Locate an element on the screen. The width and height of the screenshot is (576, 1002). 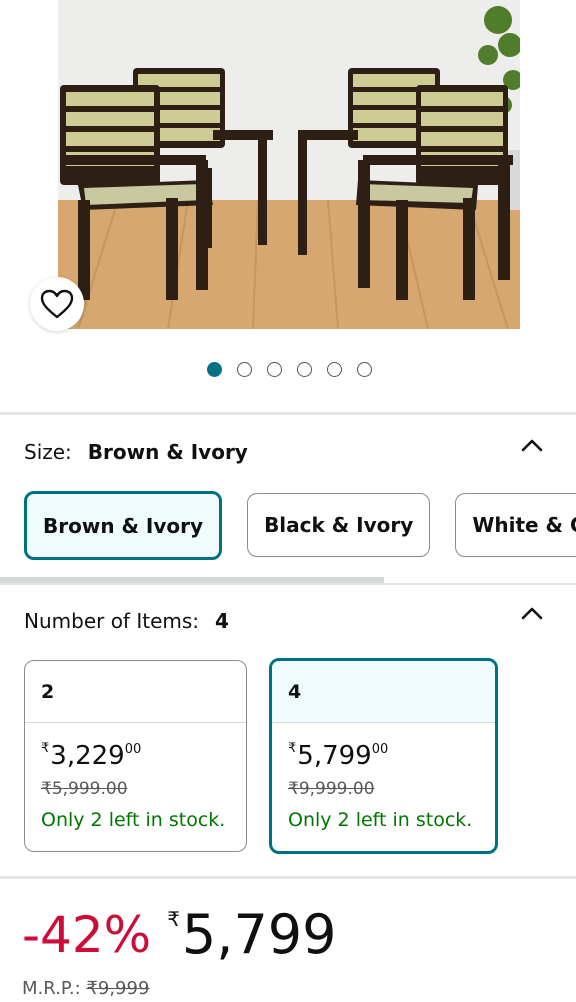
discount-percent: -42% is located at coordinates (87, 935).